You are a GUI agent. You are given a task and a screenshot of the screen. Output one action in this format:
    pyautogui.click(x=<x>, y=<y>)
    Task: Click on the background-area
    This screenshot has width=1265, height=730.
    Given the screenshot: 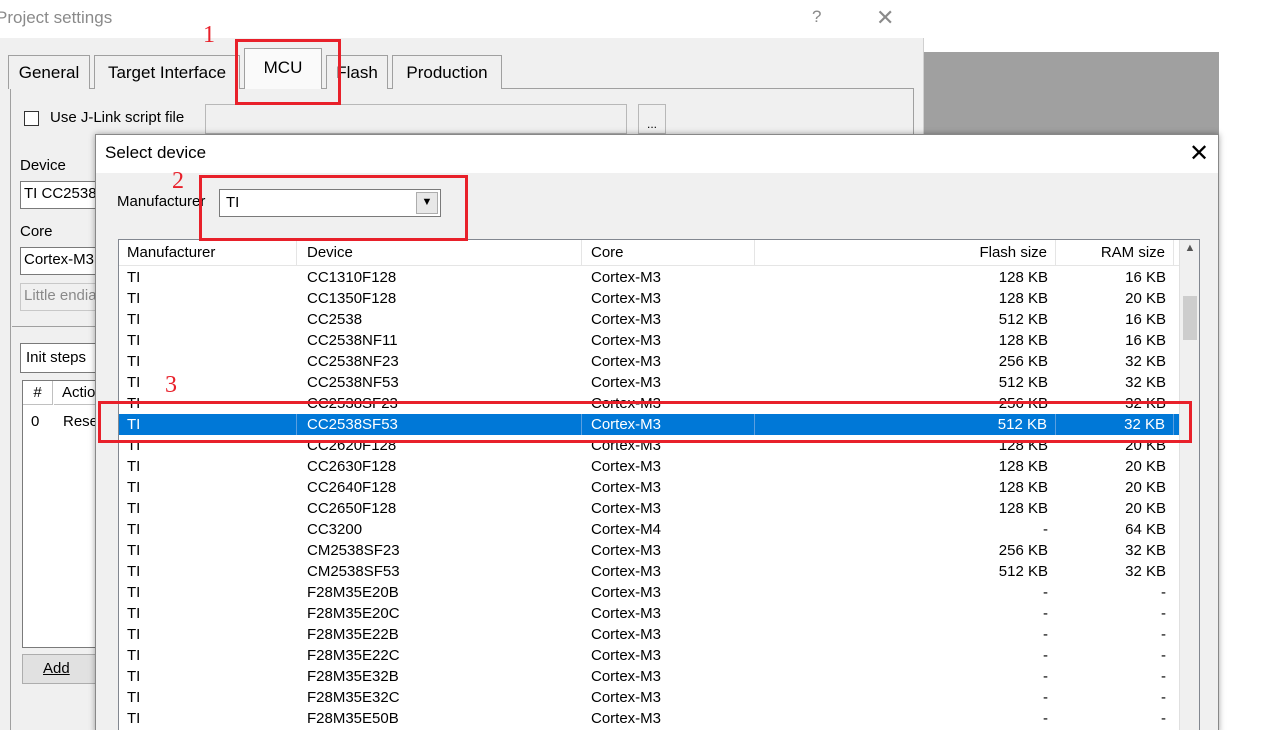 What is the action you would take?
    pyautogui.click(x=1071, y=93)
    